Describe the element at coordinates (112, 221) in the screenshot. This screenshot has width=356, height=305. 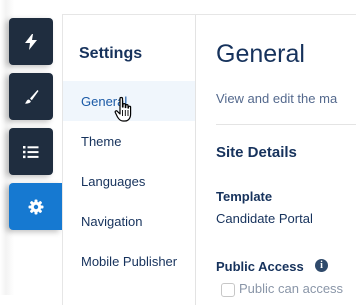
I see `settings-item-label: Navigation` at that location.